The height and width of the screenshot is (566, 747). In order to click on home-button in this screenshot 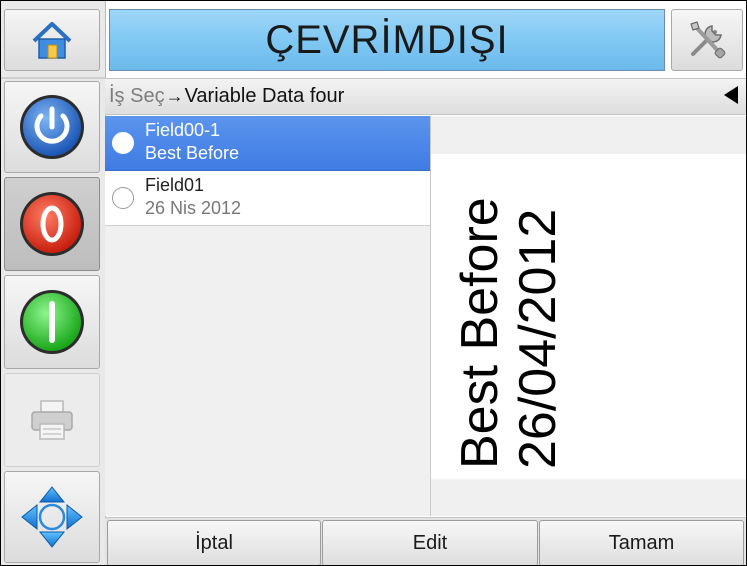, I will do `click(52, 40)`.